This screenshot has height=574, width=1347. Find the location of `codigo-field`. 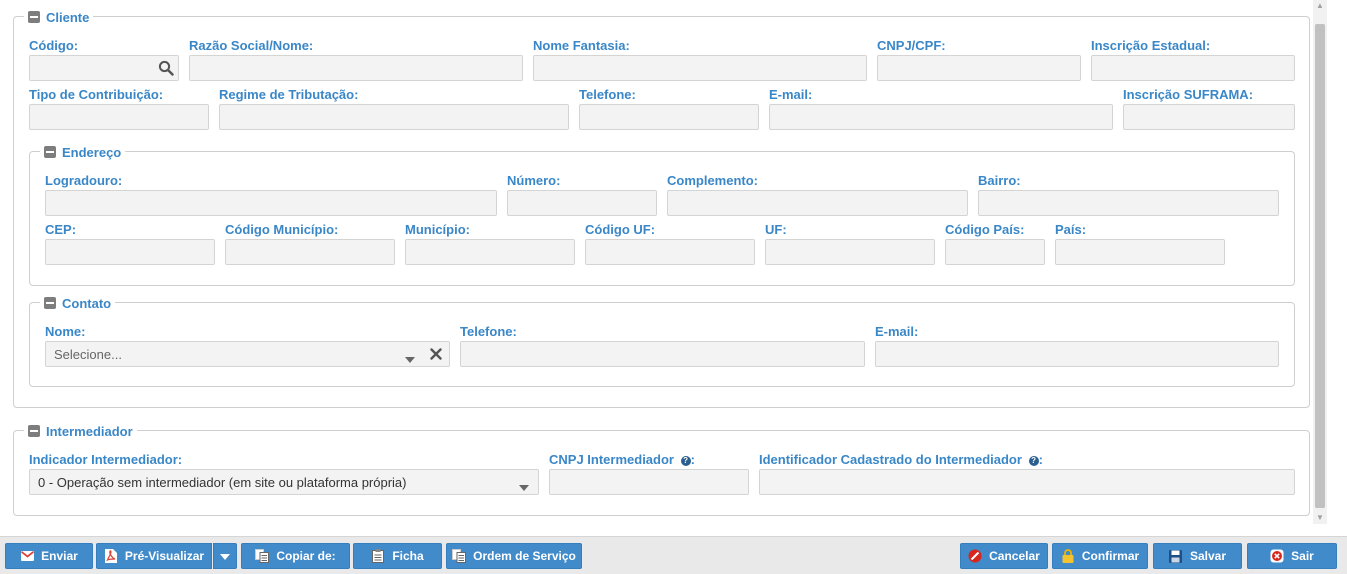

codigo-field is located at coordinates (104, 68).